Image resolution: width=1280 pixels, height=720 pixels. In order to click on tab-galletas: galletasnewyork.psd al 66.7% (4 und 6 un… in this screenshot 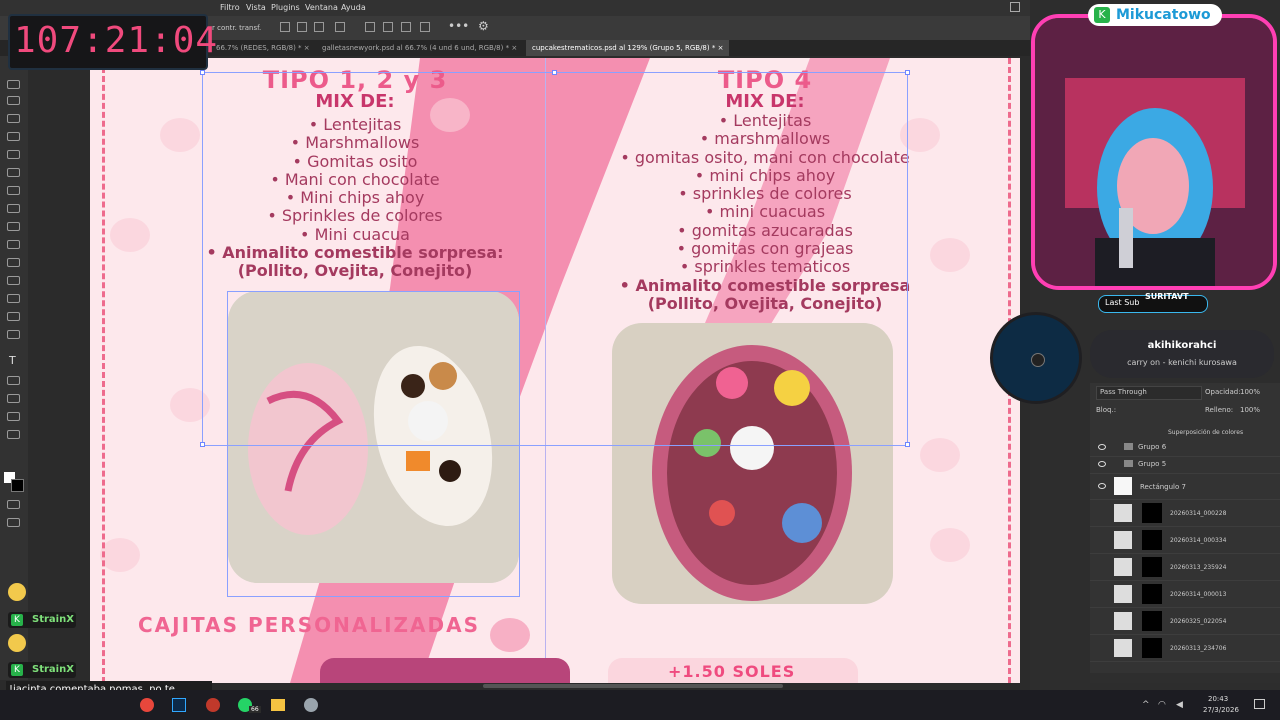, I will do `click(419, 48)`.